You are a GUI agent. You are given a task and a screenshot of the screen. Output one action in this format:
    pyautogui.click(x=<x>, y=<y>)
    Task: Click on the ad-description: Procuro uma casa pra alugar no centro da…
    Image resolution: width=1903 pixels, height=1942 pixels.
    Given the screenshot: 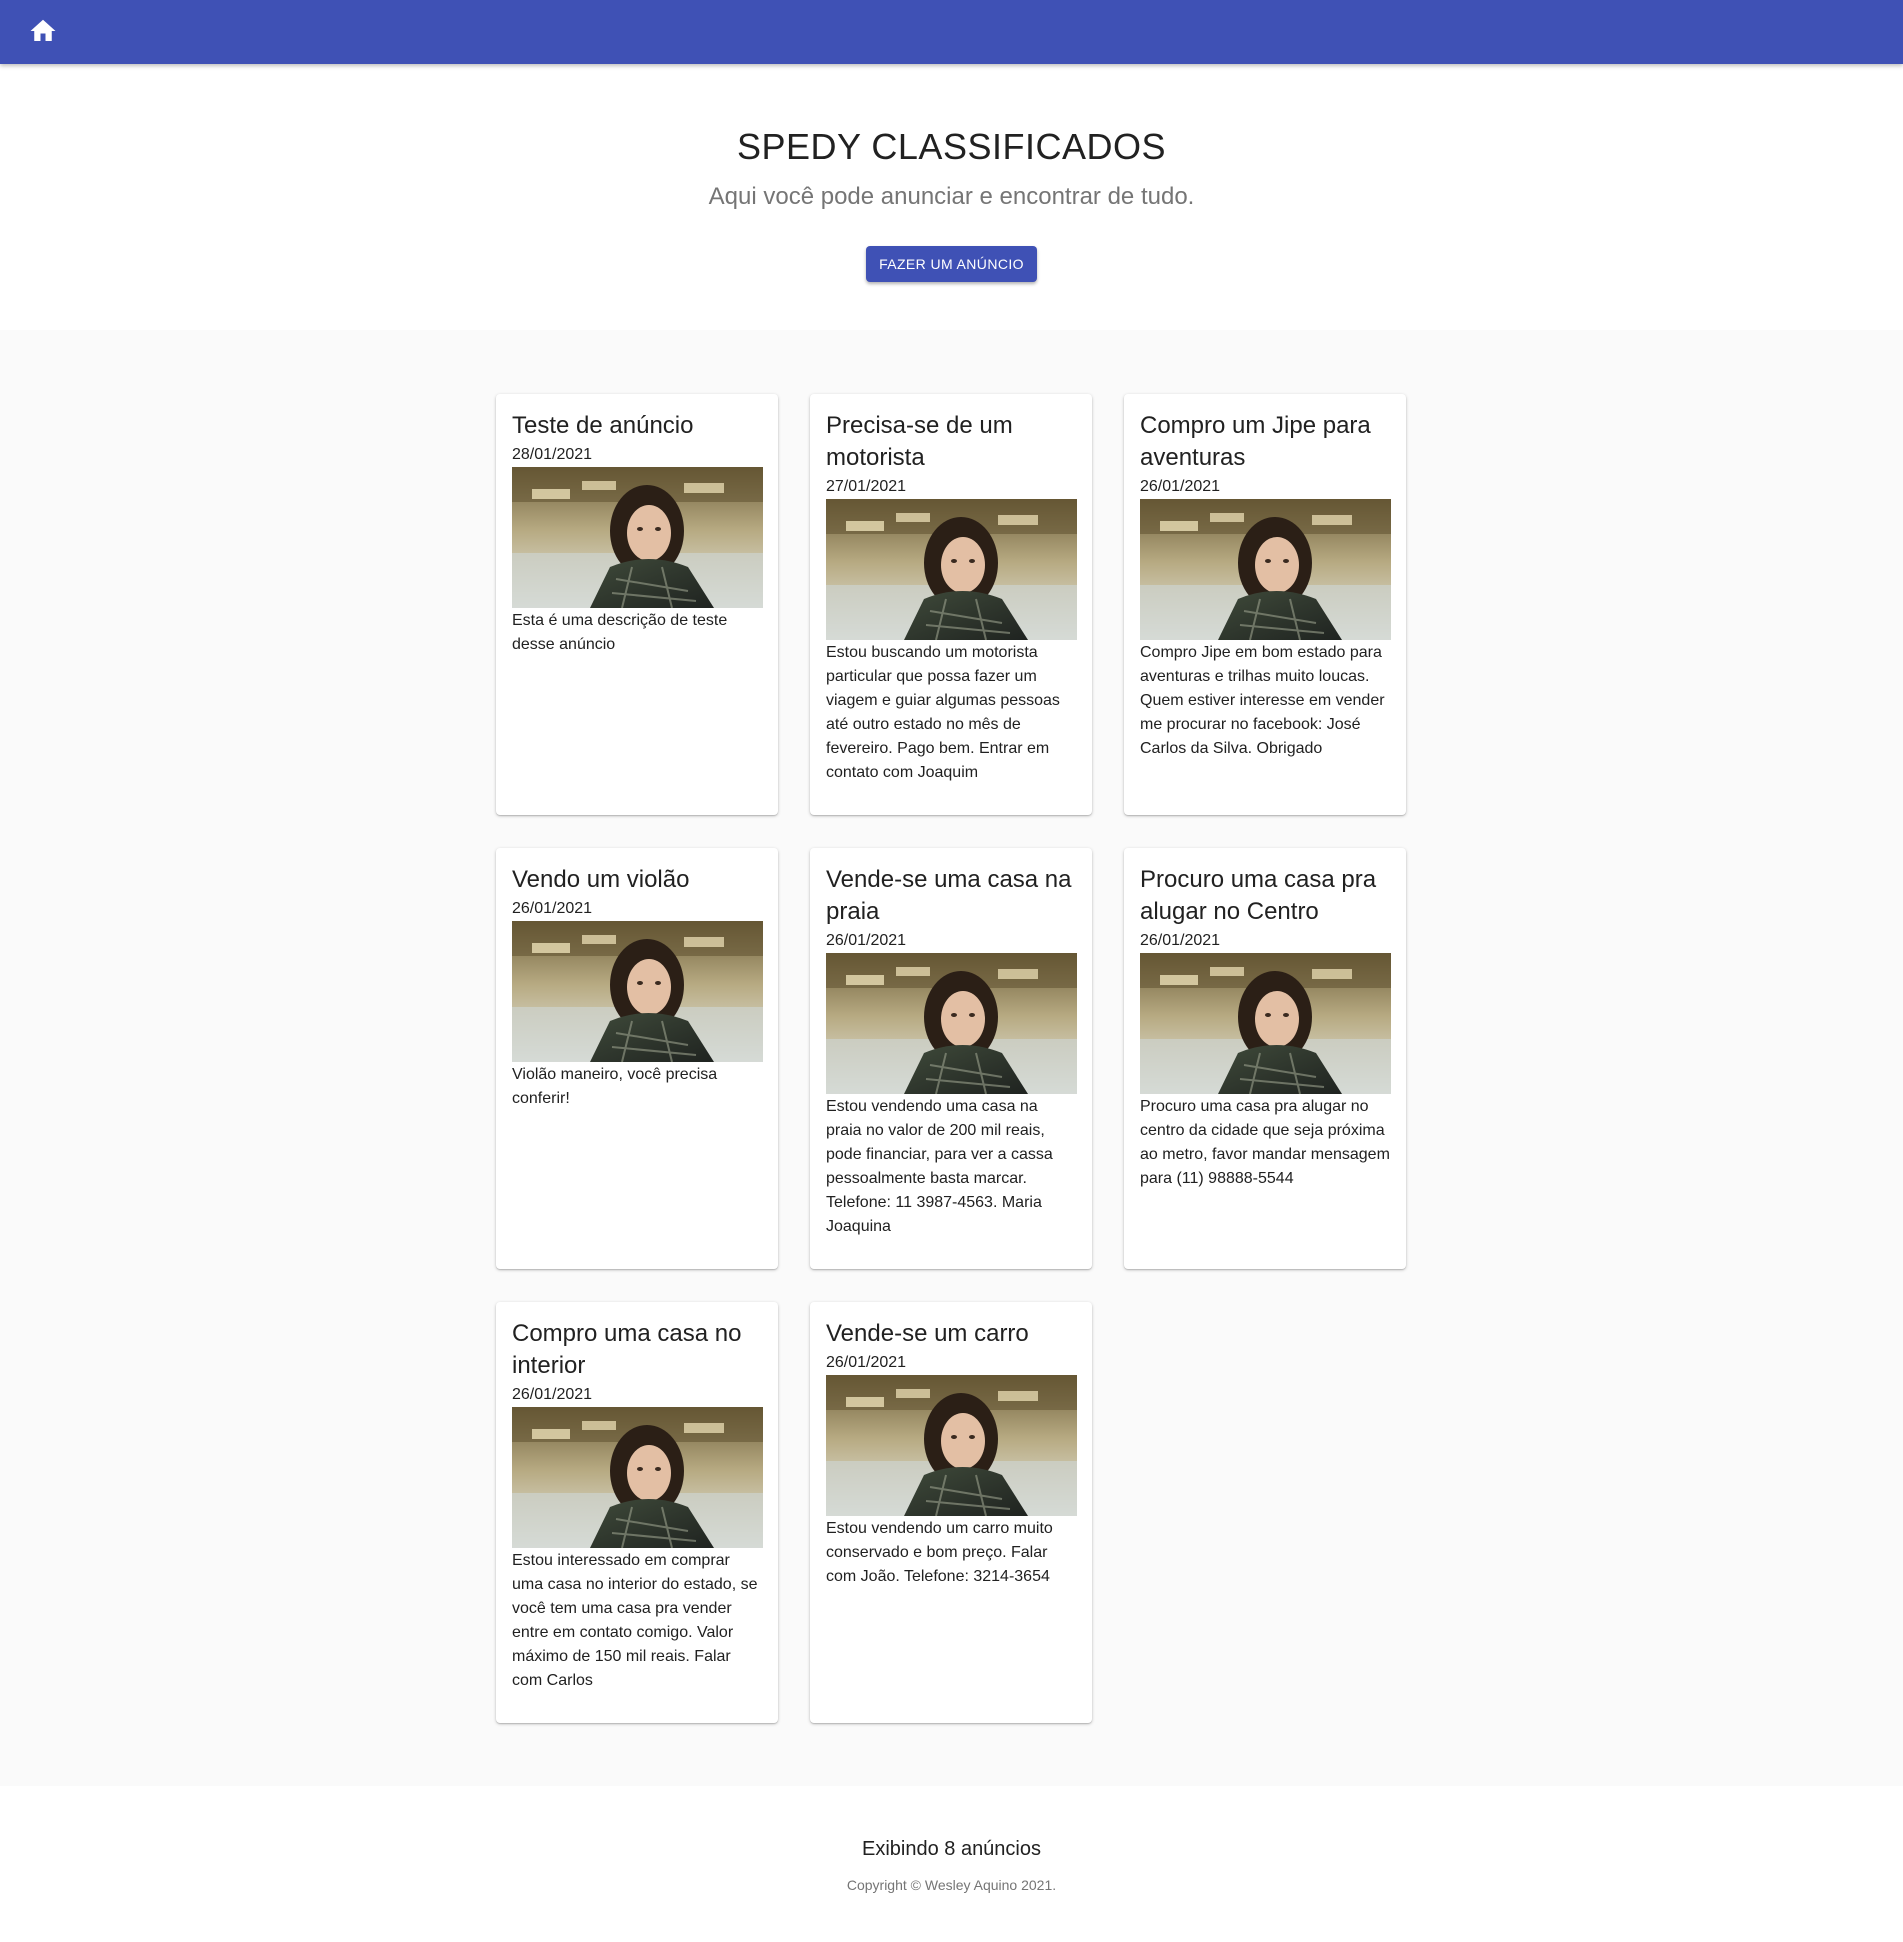 What is the action you would take?
    pyautogui.click(x=1265, y=1142)
    